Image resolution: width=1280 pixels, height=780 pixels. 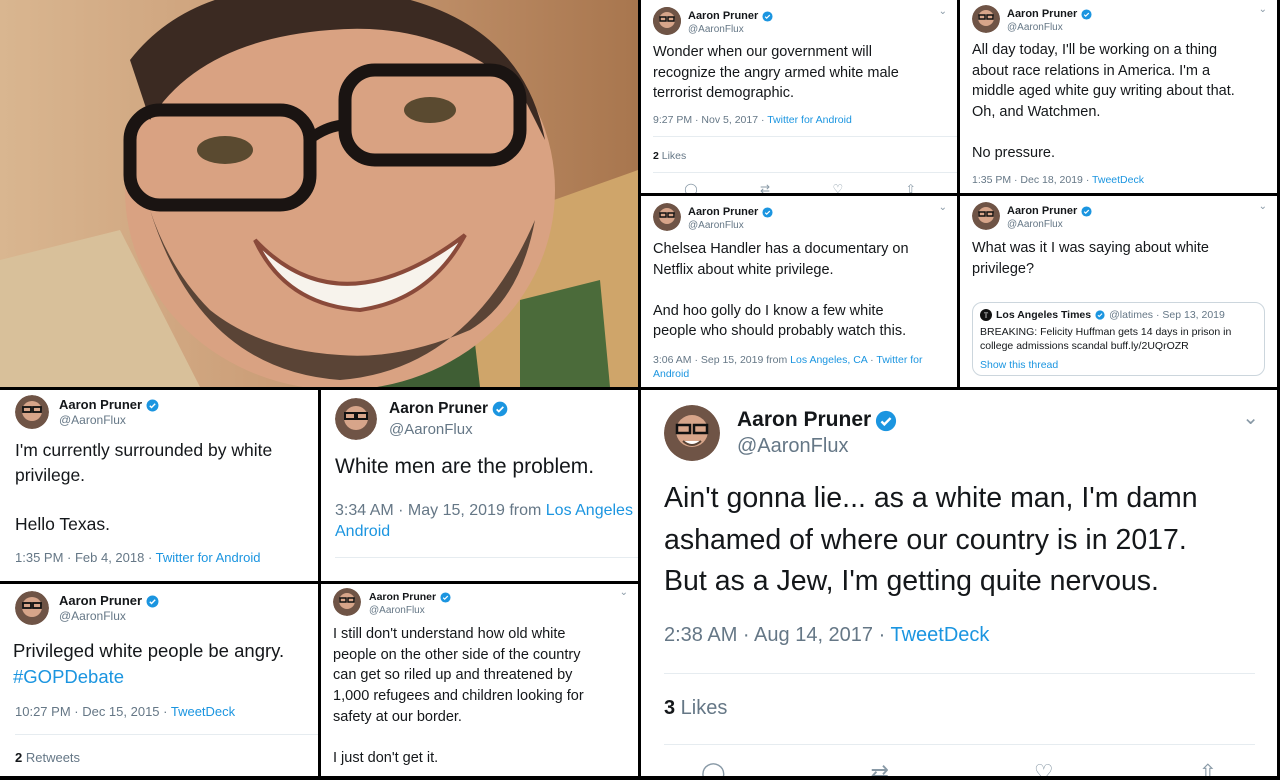 What do you see at coordinates (440, 510) in the screenshot?
I see `tweet-time: 3:34 AM · May 15, 2019 from` at bounding box center [440, 510].